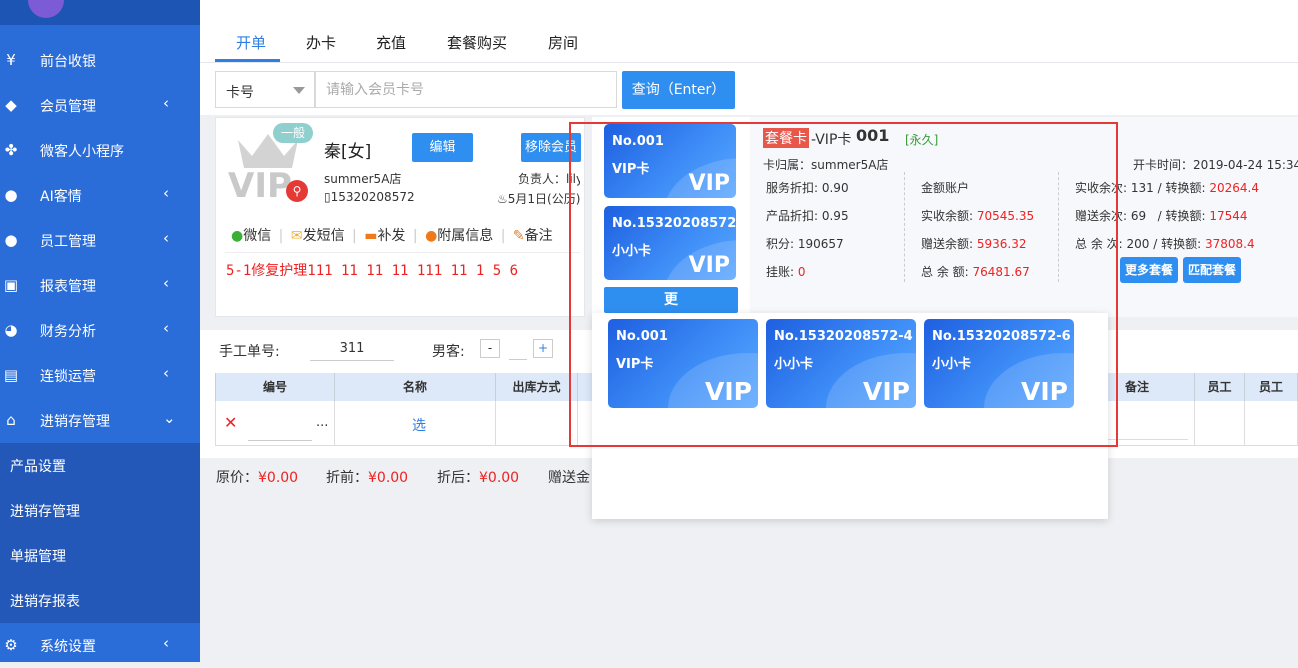  What do you see at coordinates (431, 236) in the screenshot?
I see `attachment-icon: ●` at bounding box center [431, 236].